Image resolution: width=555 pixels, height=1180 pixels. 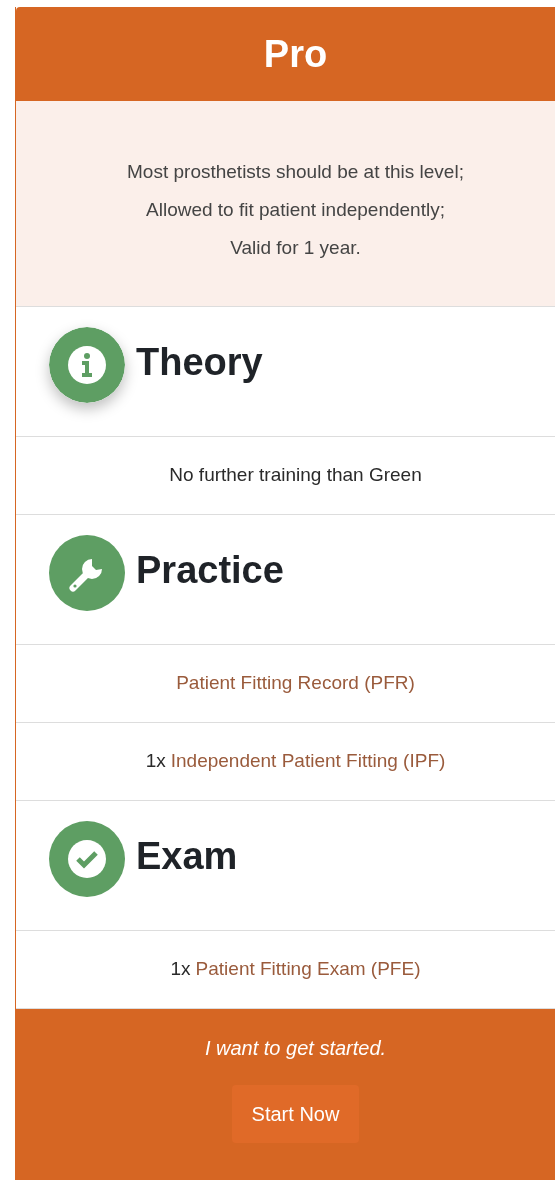 I want to click on section-heading: Exam, so click(x=187, y=856).